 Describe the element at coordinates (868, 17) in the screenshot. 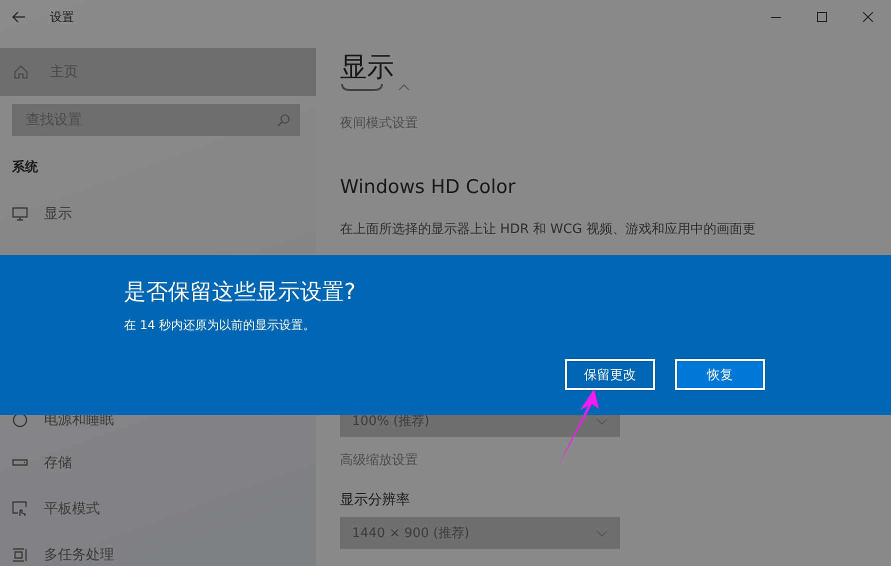

I see `close-icon` at that location.